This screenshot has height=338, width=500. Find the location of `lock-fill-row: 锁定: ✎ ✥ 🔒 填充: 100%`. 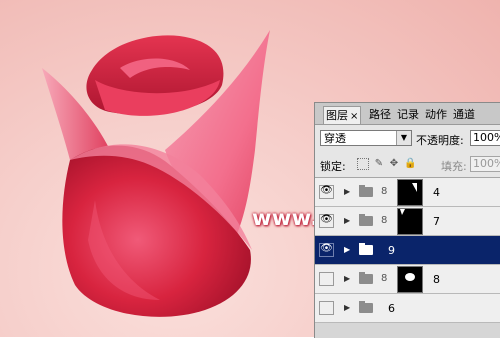

lock-fill-row: 锁定: ✎ ✥ 🔒 填充: 100% is located at coordinates (407, 164).